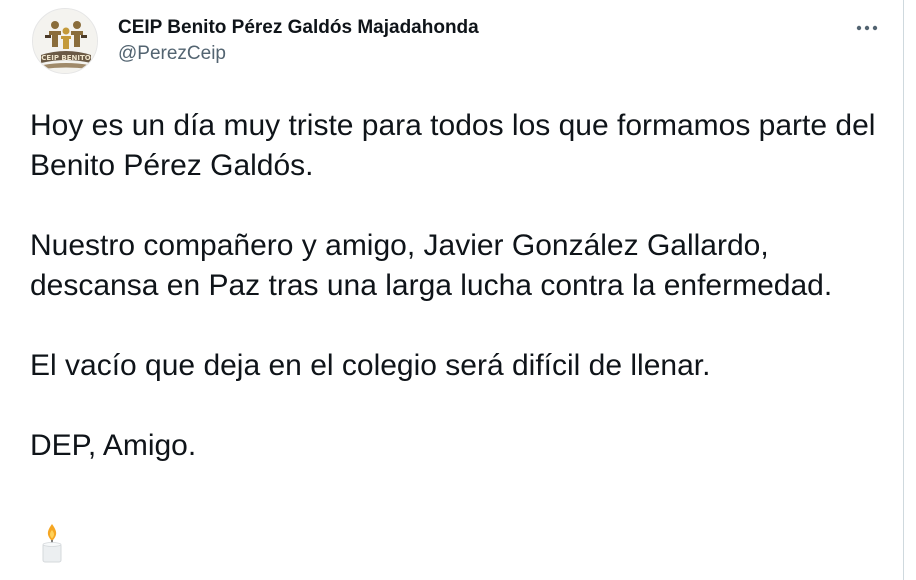  What do you see at coordinates (298, 28) in the screenshot?
I see `display-name: CEIP Benito Pérez Galdós Majadahonda` at bounding box center [298, 28].